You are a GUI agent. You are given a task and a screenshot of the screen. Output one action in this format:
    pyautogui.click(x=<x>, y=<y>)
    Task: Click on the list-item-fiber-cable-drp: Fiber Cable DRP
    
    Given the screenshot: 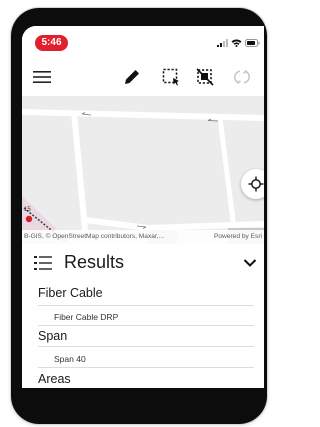 What is the action you would take?
    pyautogui.click(x=86, y=317)
    